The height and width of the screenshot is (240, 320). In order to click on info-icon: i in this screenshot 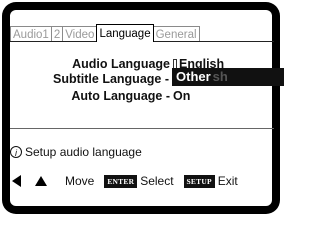, I will do `click(16, 152)`.